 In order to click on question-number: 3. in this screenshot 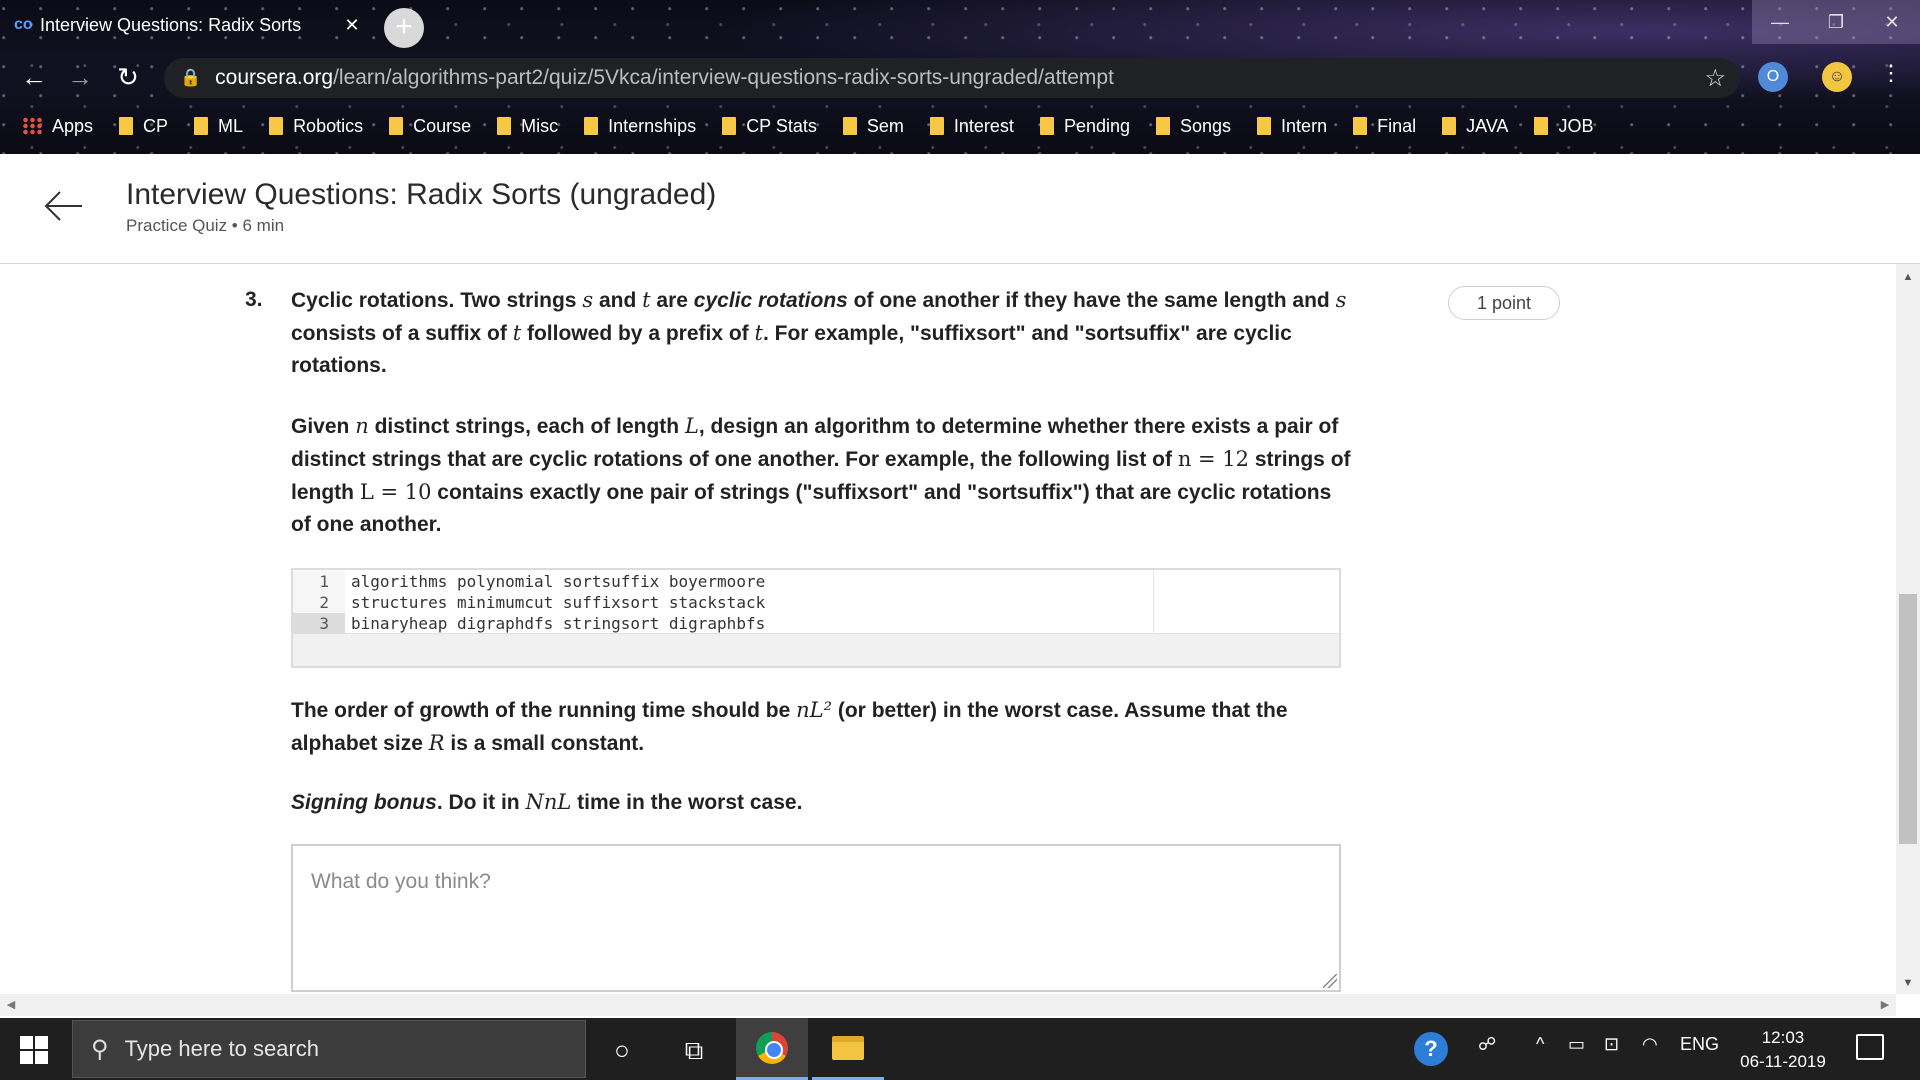, I will do `click(254, 299)`.